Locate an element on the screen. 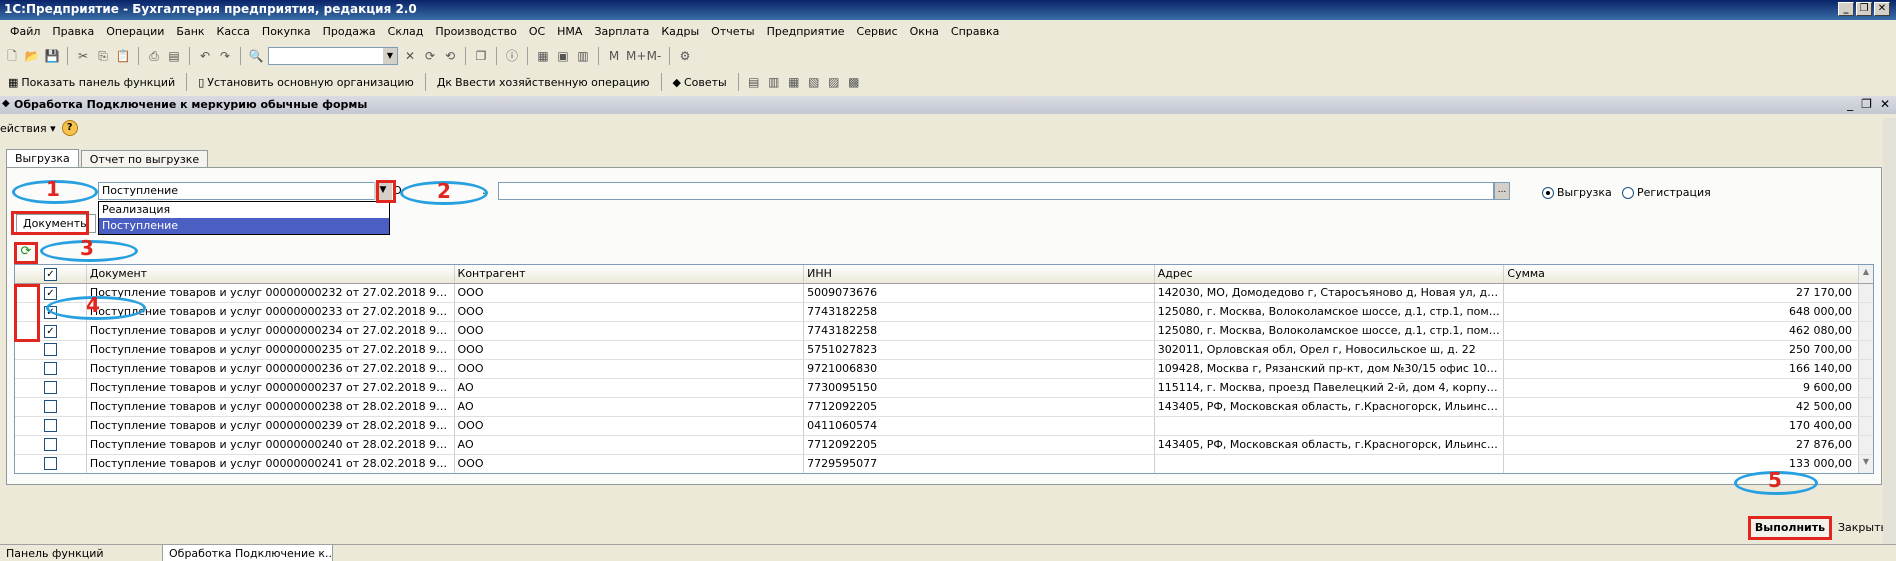  find-next-icon: ⟳ is located at coordinates (430, 56).